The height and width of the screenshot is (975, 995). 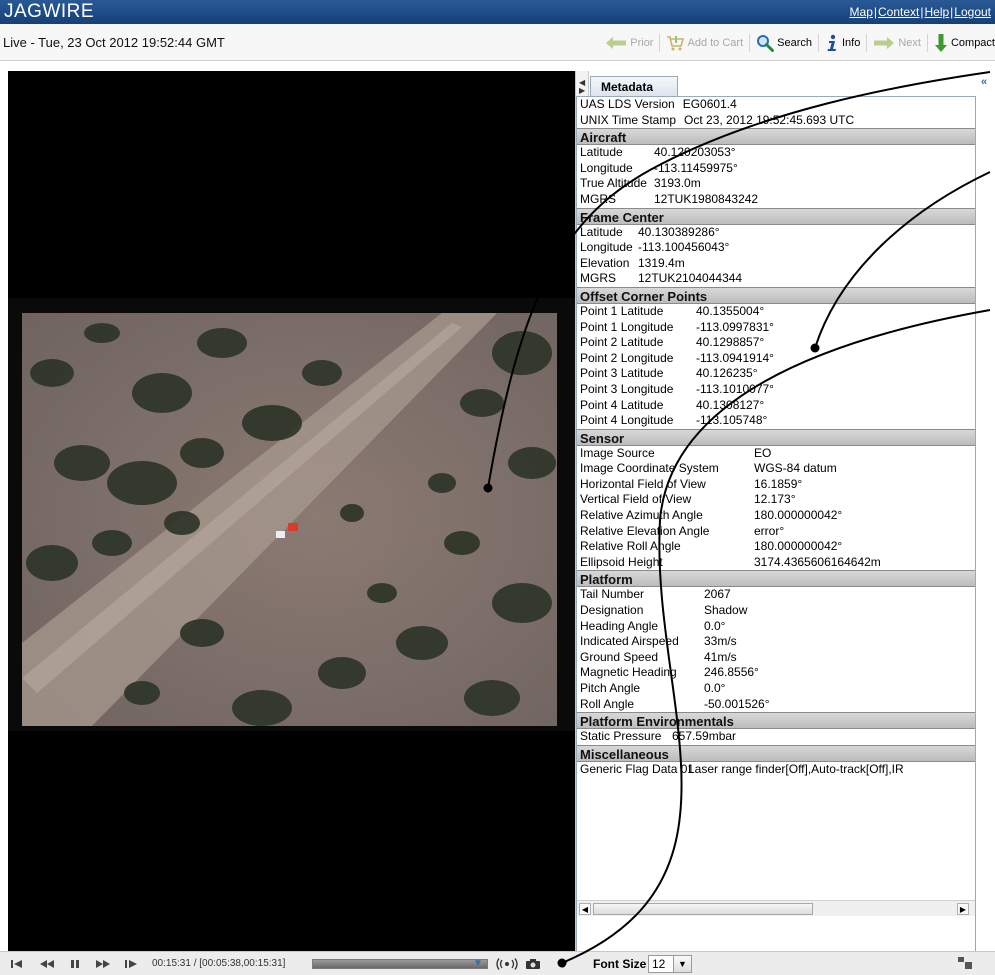 I want to click on metadata-section-header: Platform, so click(x=776, y=579).